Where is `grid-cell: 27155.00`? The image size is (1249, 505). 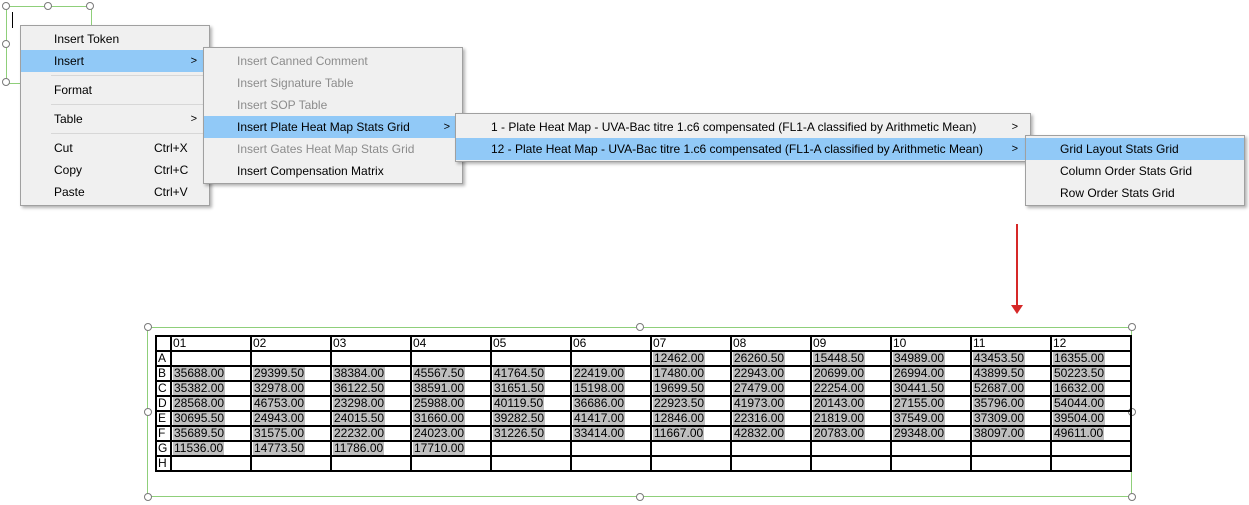
grid-cell: 27155.00 is located at coordinates (931, 403).